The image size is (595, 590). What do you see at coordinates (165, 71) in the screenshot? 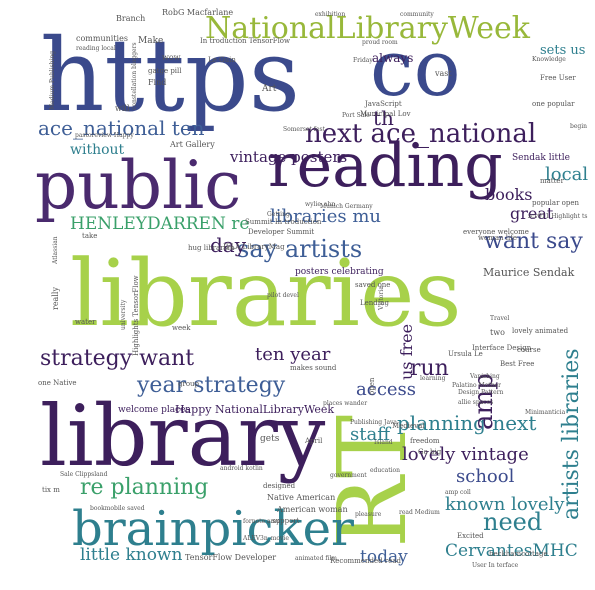
I see `cloud-word: gatge pill` at bounding box center [165, 71].